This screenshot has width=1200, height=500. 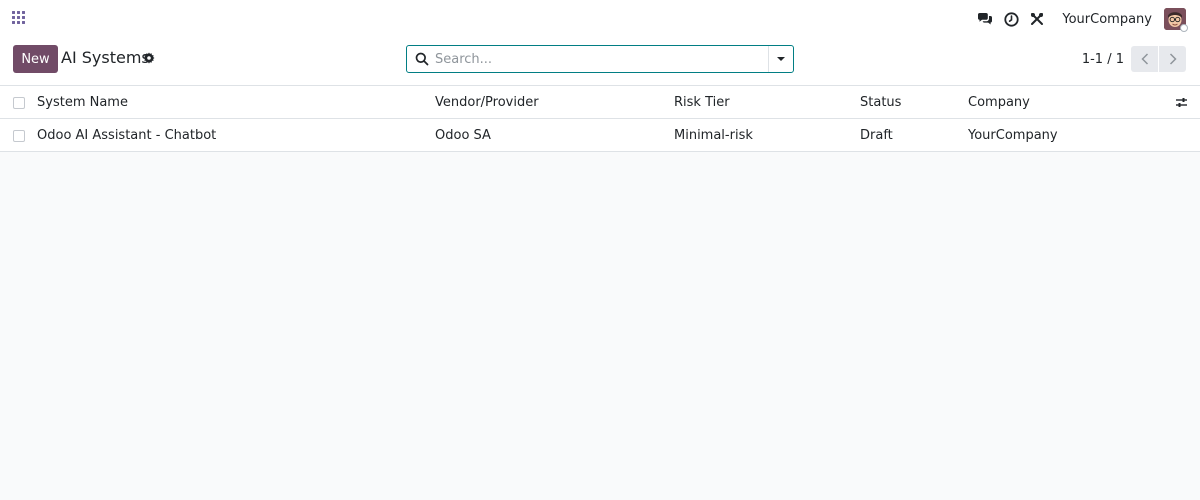 I want to click on caret-down-icon, so click(x=781, y=59).